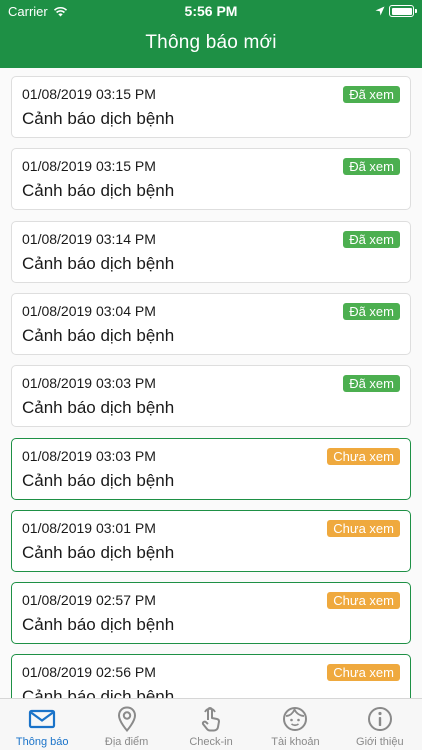 Image resolution: width=422 pixels, height=750 pixels. I want to click on notification-date: 01/08/2019 02:57 PM, so click(89, 600).